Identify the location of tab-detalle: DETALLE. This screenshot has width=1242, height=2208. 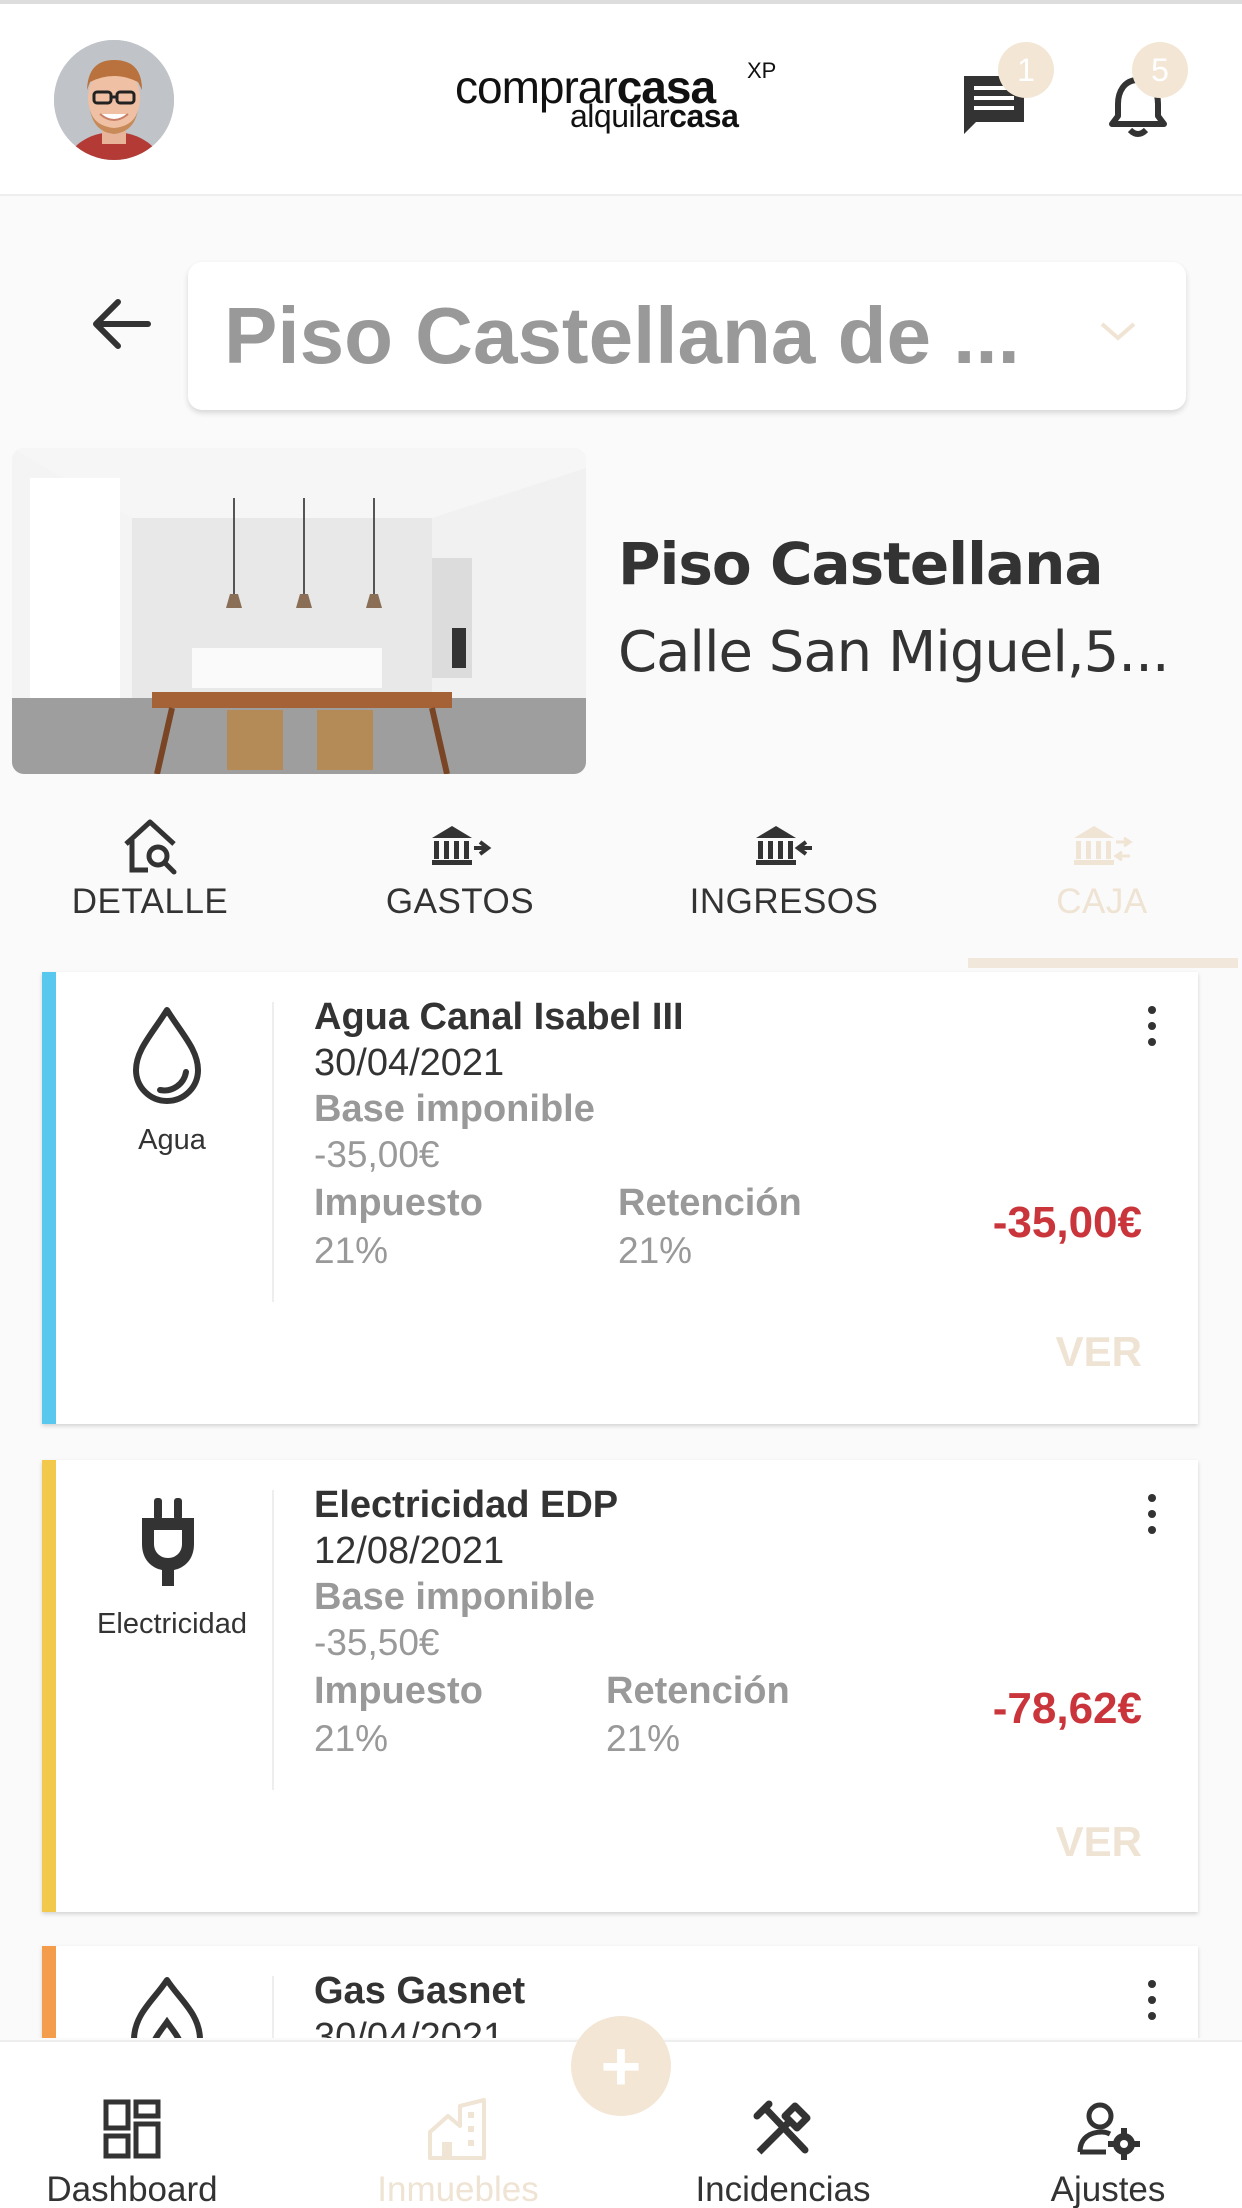
(150, 885).